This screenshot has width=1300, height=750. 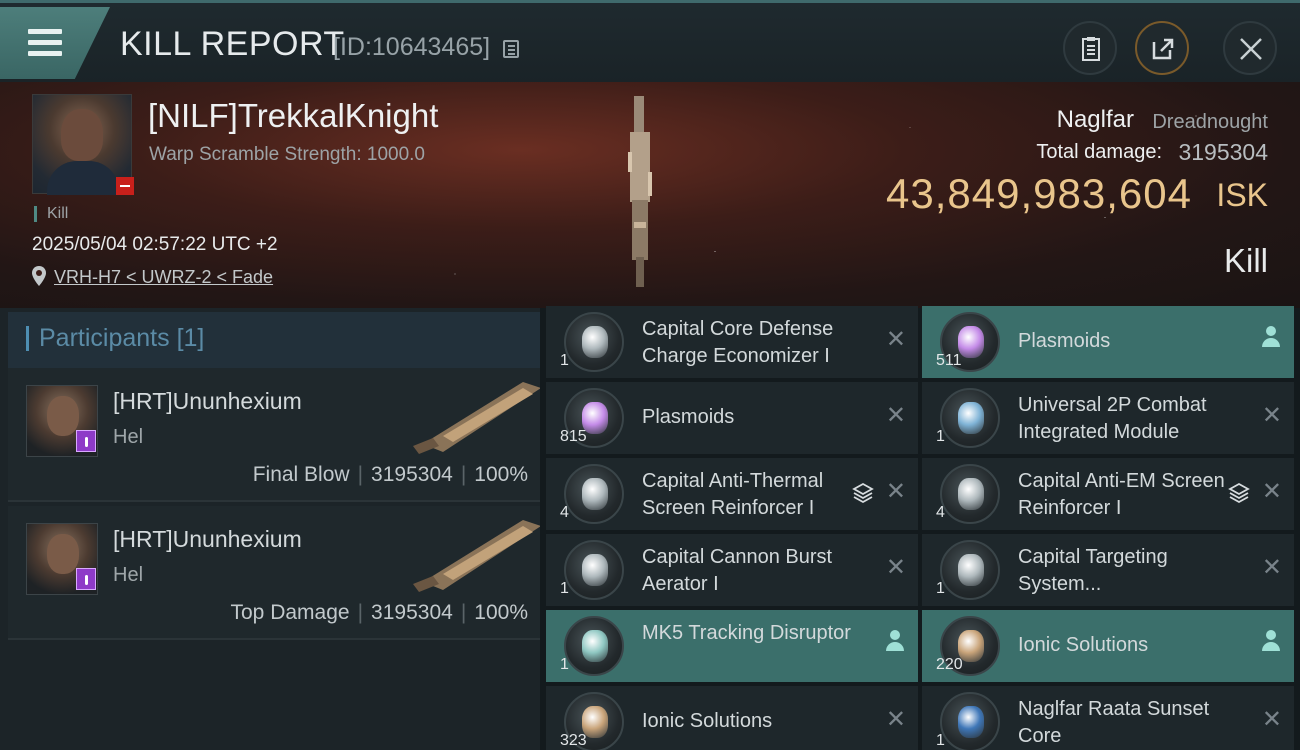 I want to click on item-card: 1 Universal 2P Combat Integrated Module ✕, so click(x=1108, y=418).